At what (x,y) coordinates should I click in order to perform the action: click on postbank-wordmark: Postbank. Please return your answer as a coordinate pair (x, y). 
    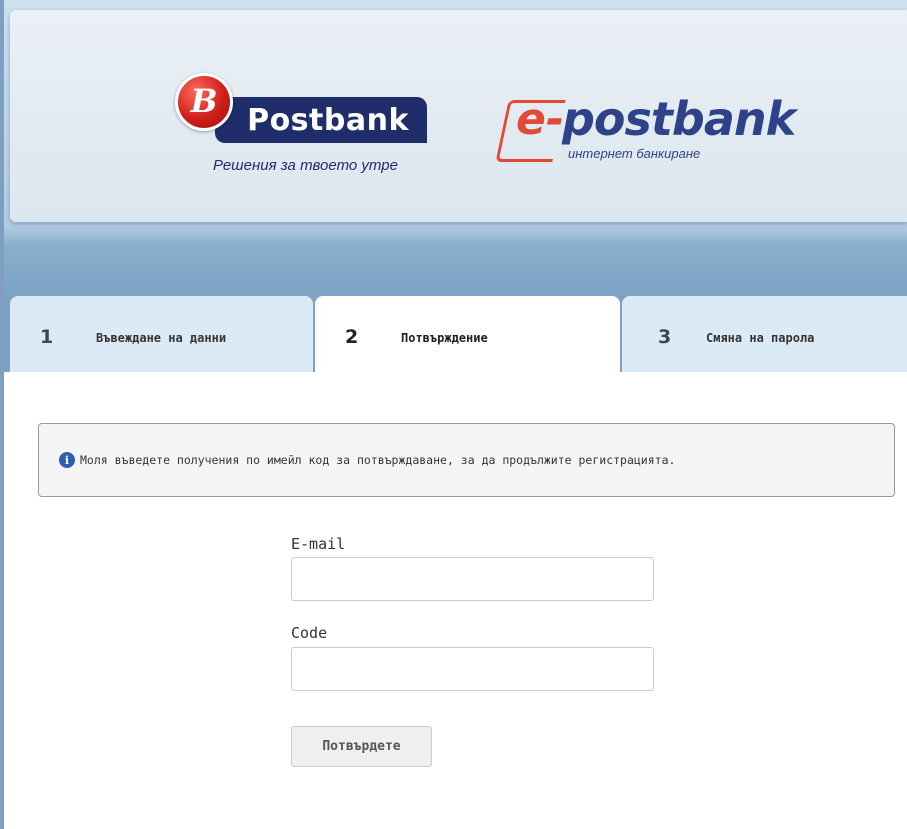
    Looking at the image, I should click on (321, 120).